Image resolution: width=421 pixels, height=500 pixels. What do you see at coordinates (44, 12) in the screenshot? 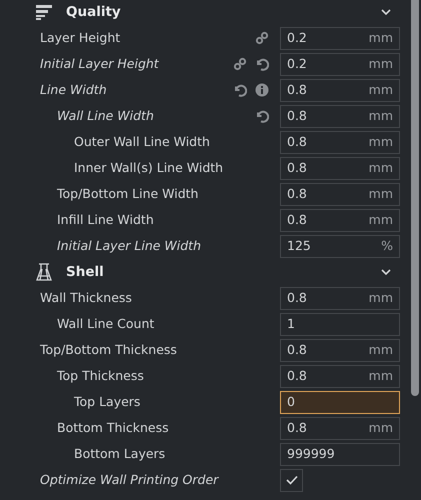
I see `lines-icon` at bounding box center [44, 12].